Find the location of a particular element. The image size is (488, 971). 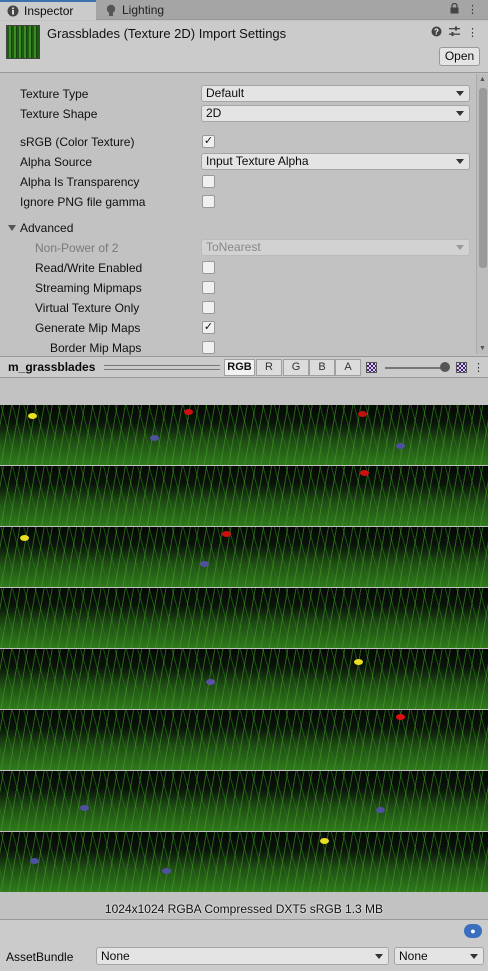

ignore-png-gamma-row: Ignore PNG file gamma is located at coordinates (238, 202).